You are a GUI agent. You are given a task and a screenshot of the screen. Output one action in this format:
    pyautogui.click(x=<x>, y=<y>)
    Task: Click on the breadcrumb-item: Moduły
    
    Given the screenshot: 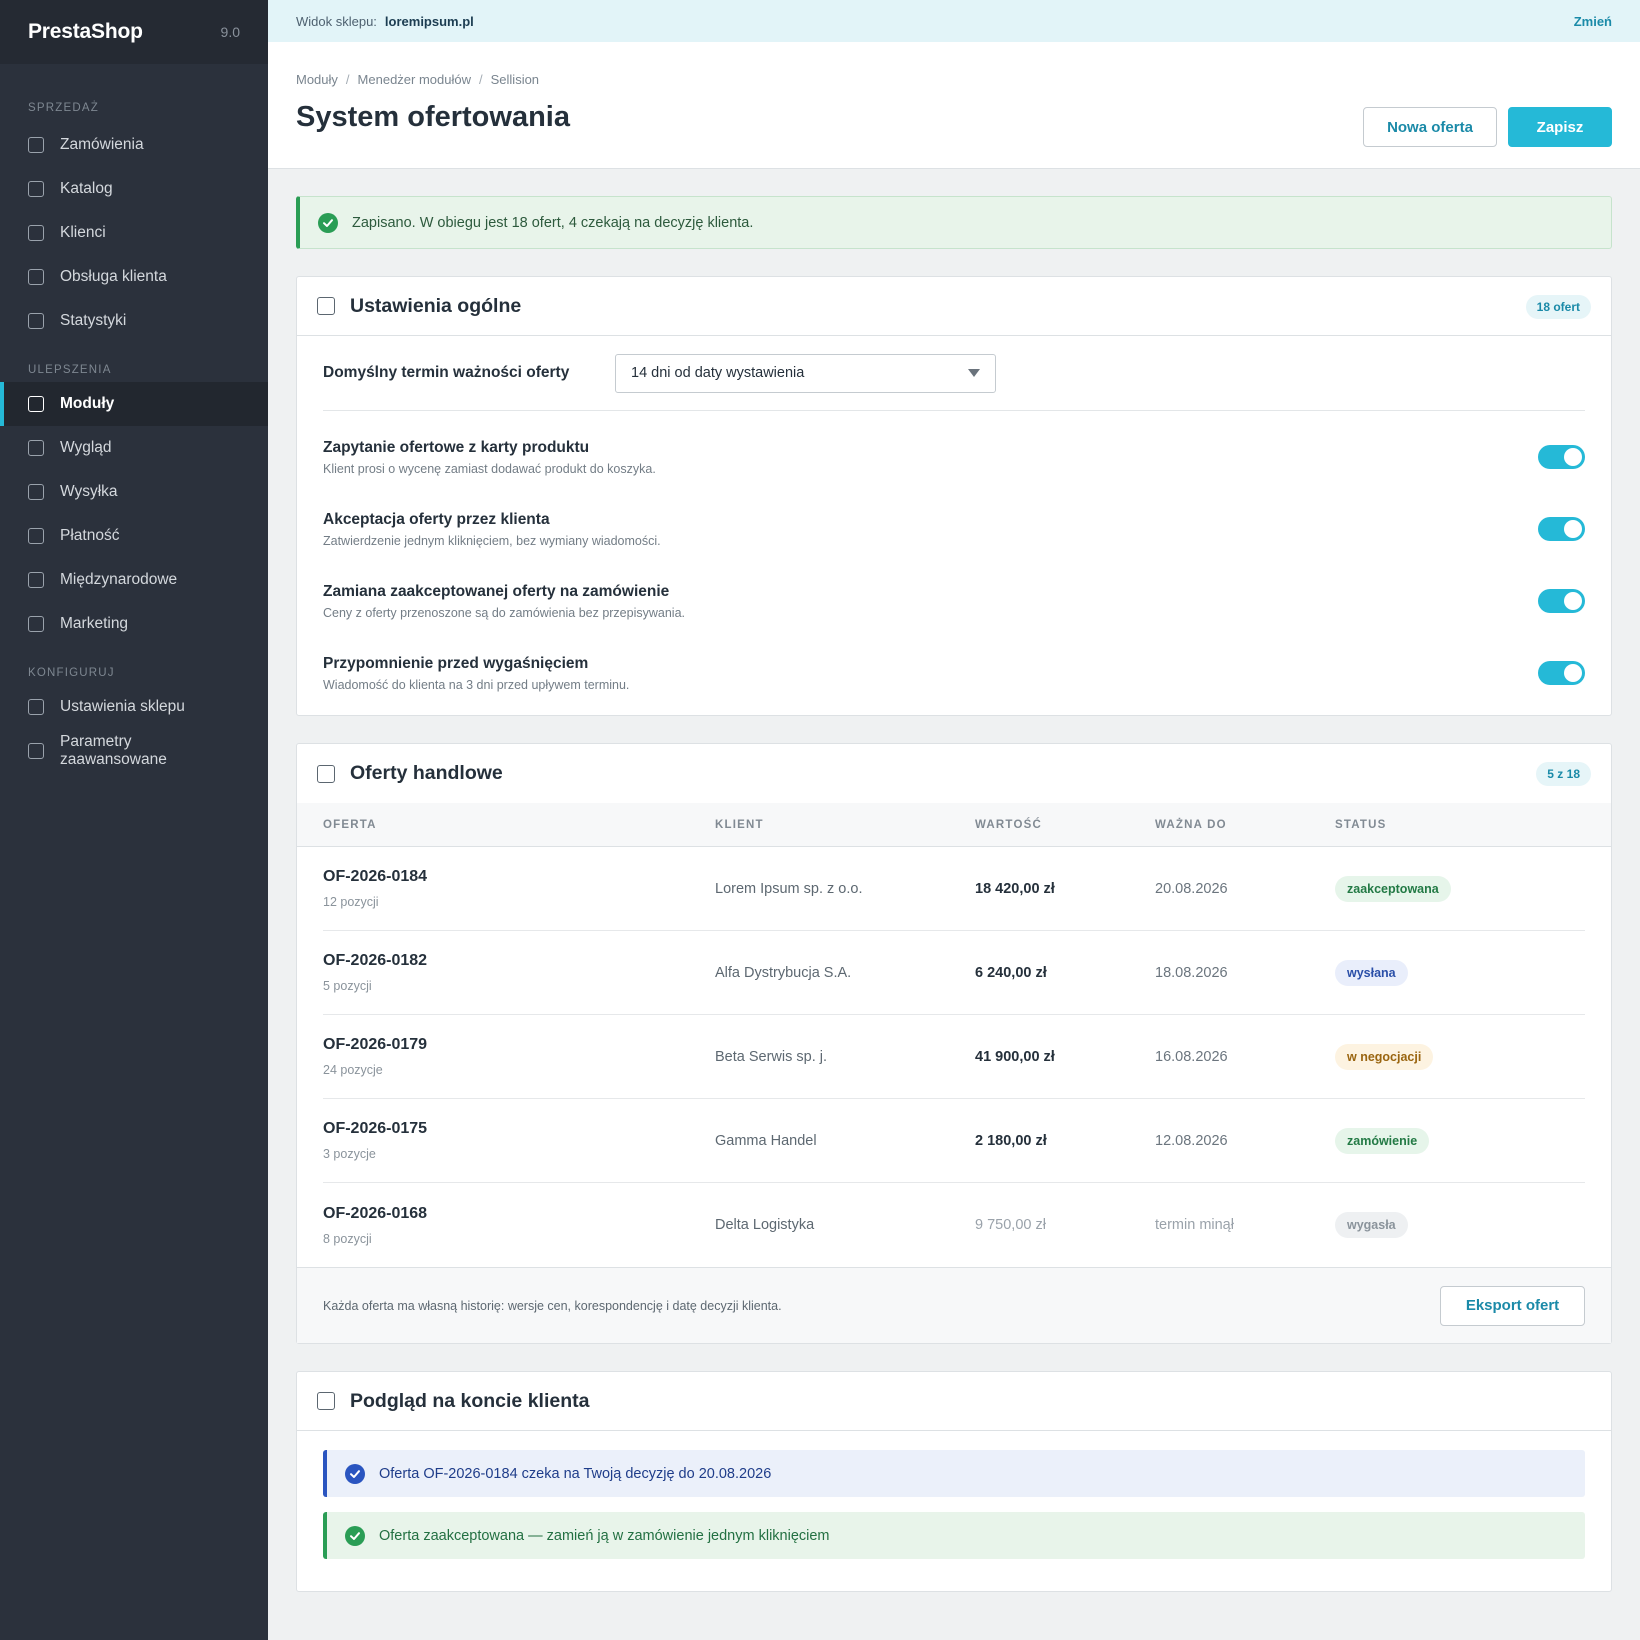 What is the action you would take?
    pyautogui.click(x=317, y=79)
    